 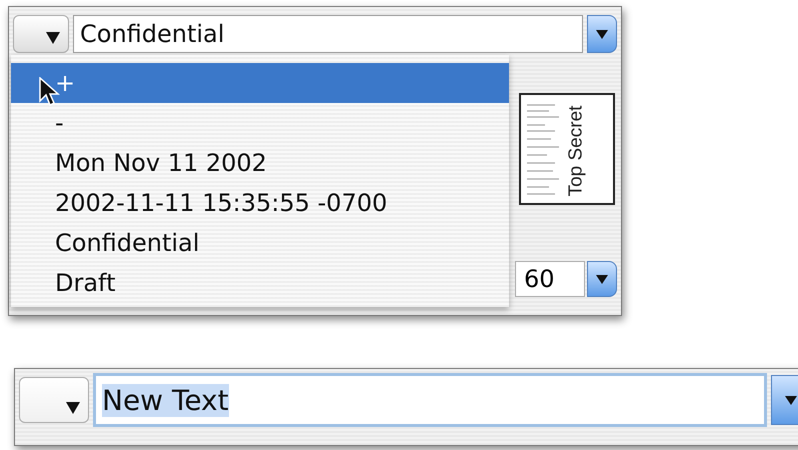 What do you see at coordinates (260, 163) in the screenshot?
I see `menu-item: Mon Nov 11 2002` at bounding box center [260, 163].